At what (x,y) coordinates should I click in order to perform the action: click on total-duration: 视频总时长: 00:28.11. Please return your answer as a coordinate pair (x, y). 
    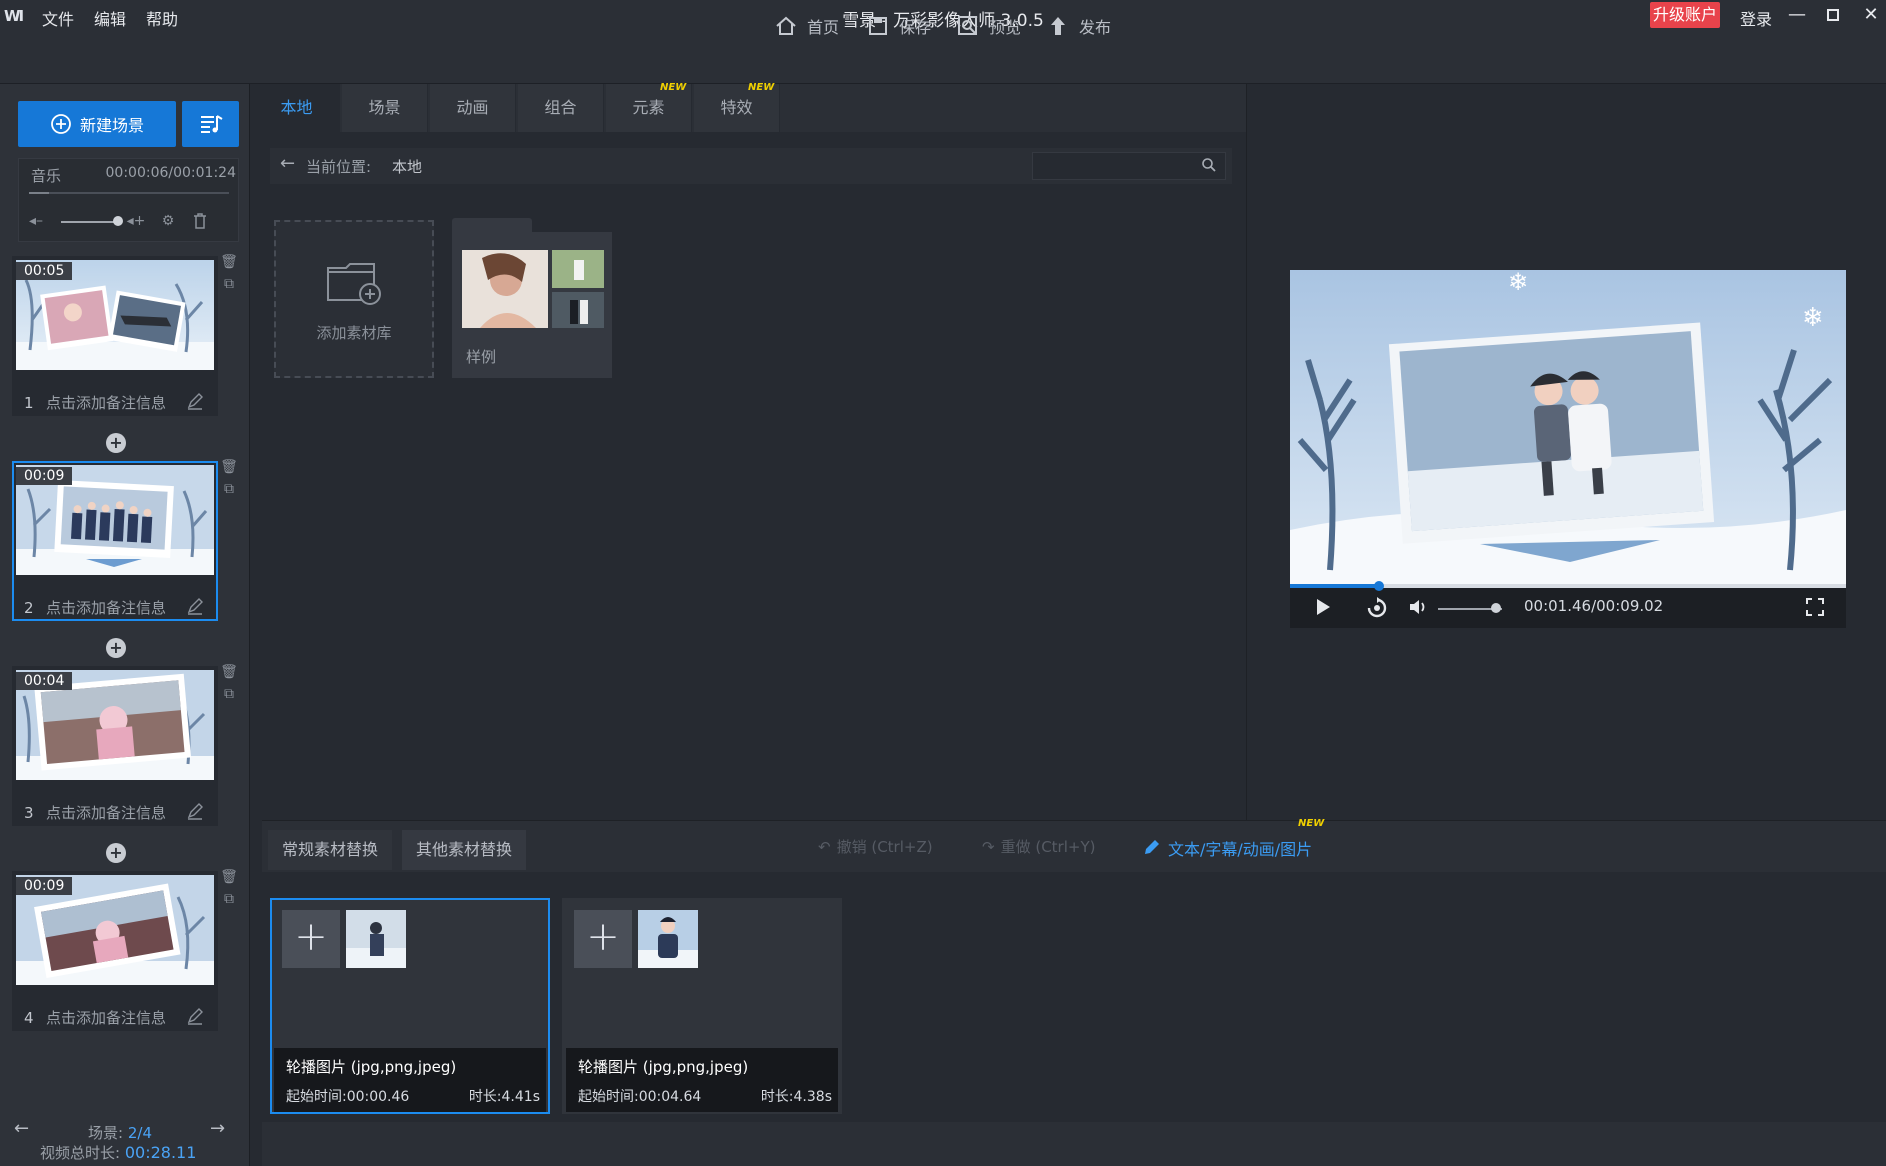
    Looking at the image, I should click on (118, 1152).